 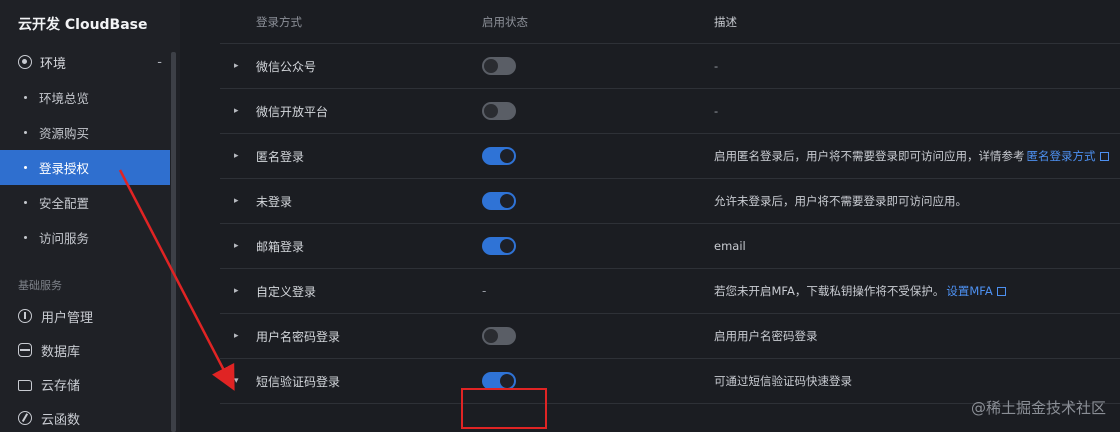 What do you see at coordinates (280, 156) in the screenshot?
I see `method-name: 匿名登录` at bounding box center [280, 156].